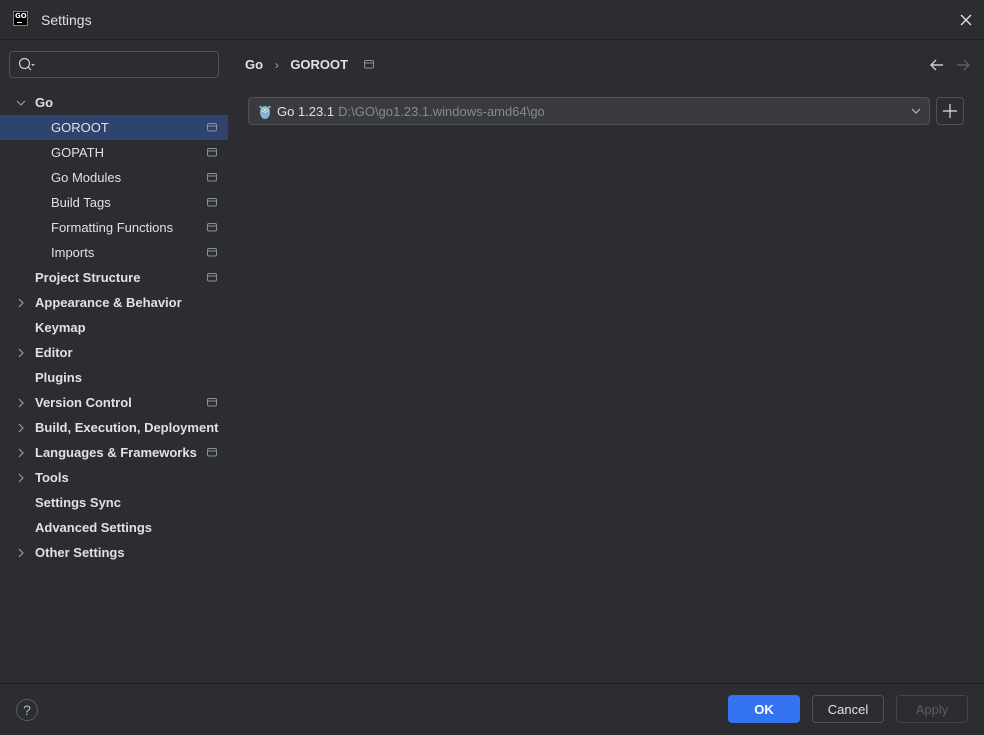 This screenshot has width=984, height=735. Describe the element at coordinates (306, 111) in the screenshot. I see `sdk-name: Go 1.23.1` at that location.